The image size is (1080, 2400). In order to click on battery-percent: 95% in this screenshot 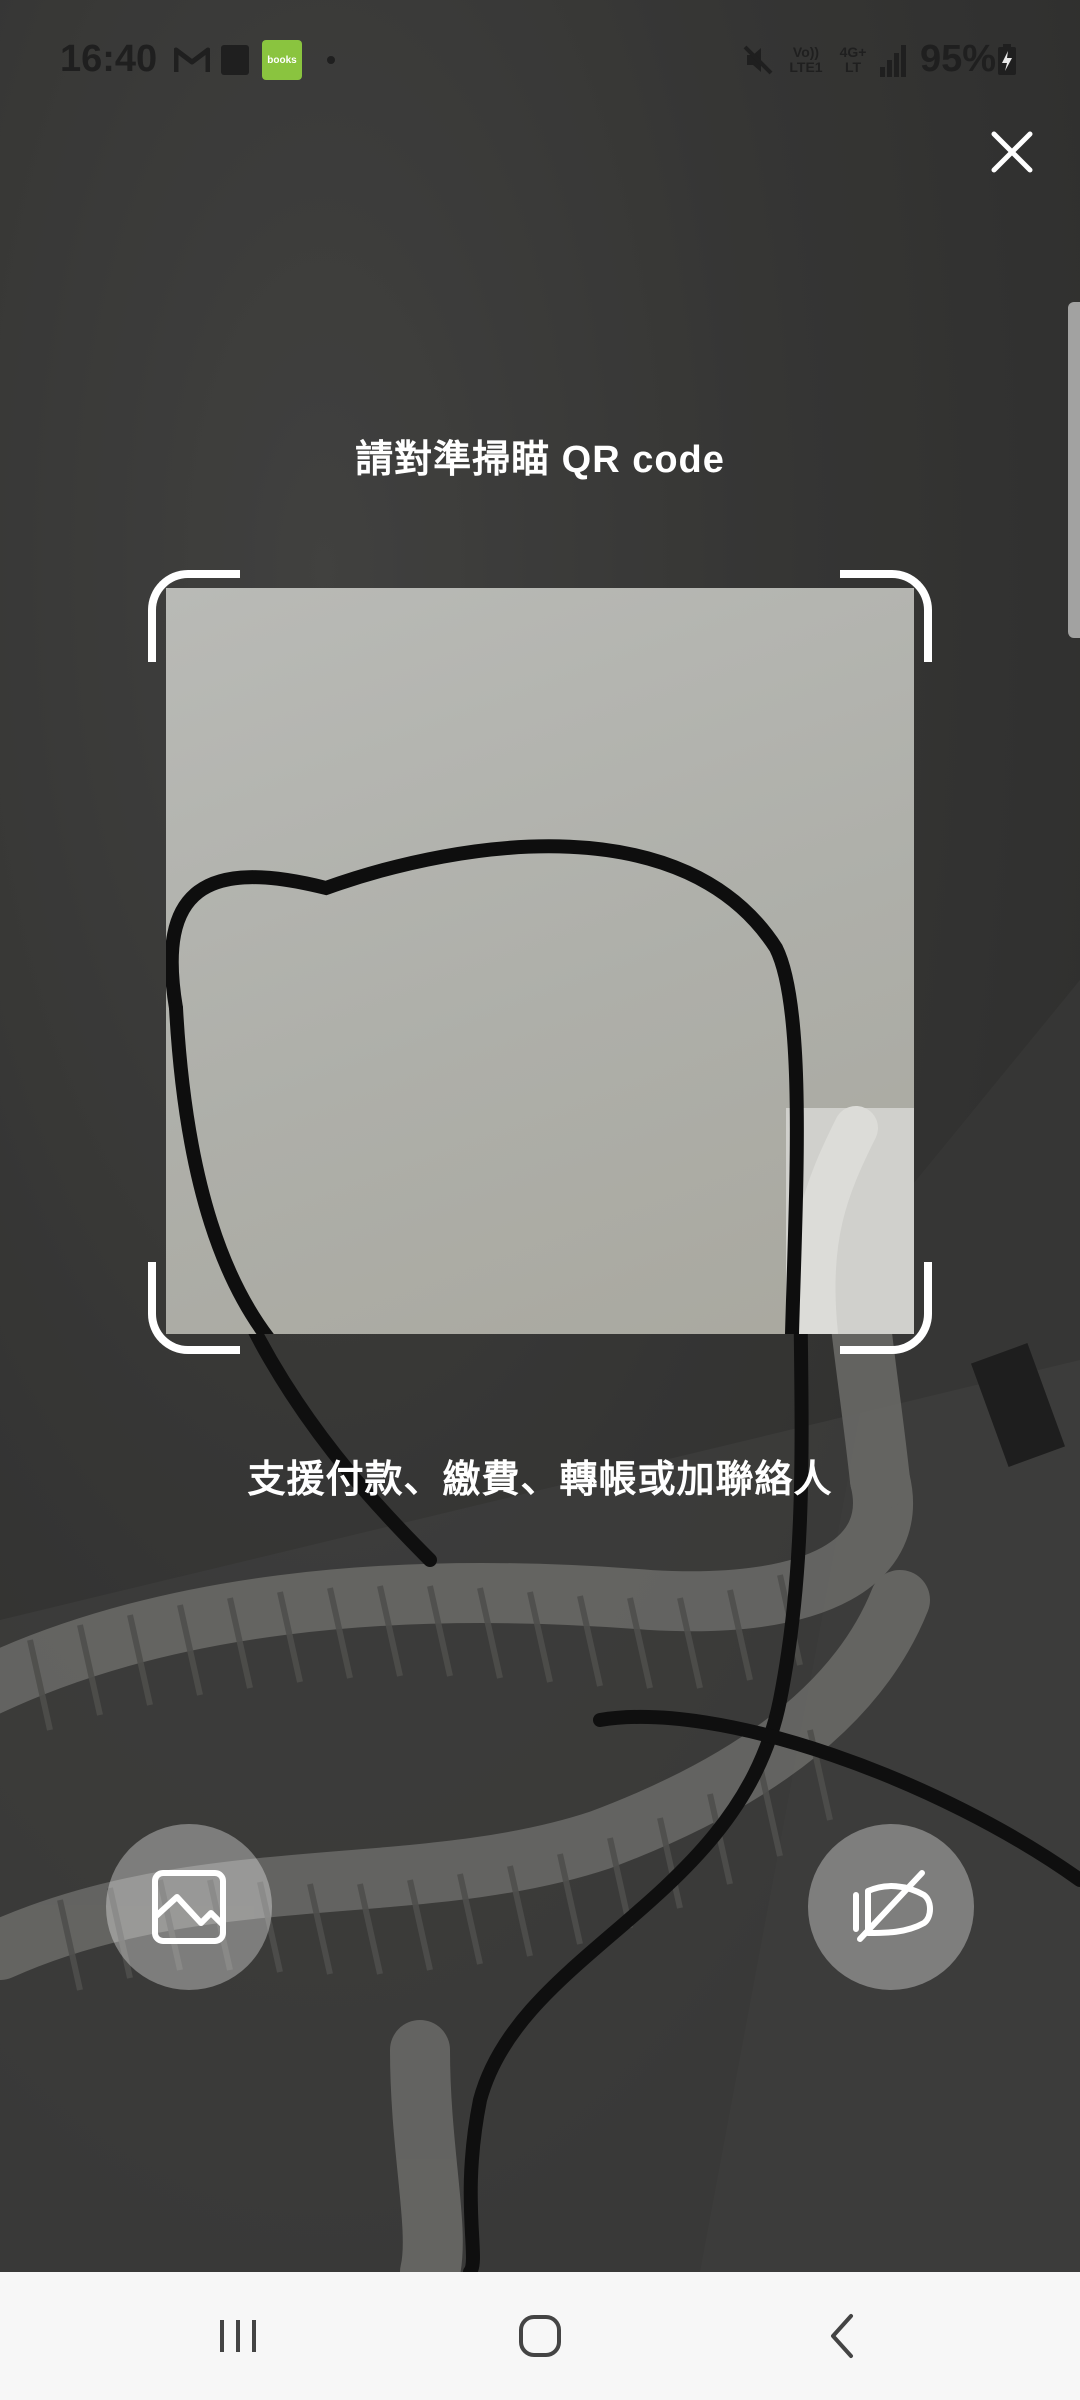, I will do `click(958, 59)`.